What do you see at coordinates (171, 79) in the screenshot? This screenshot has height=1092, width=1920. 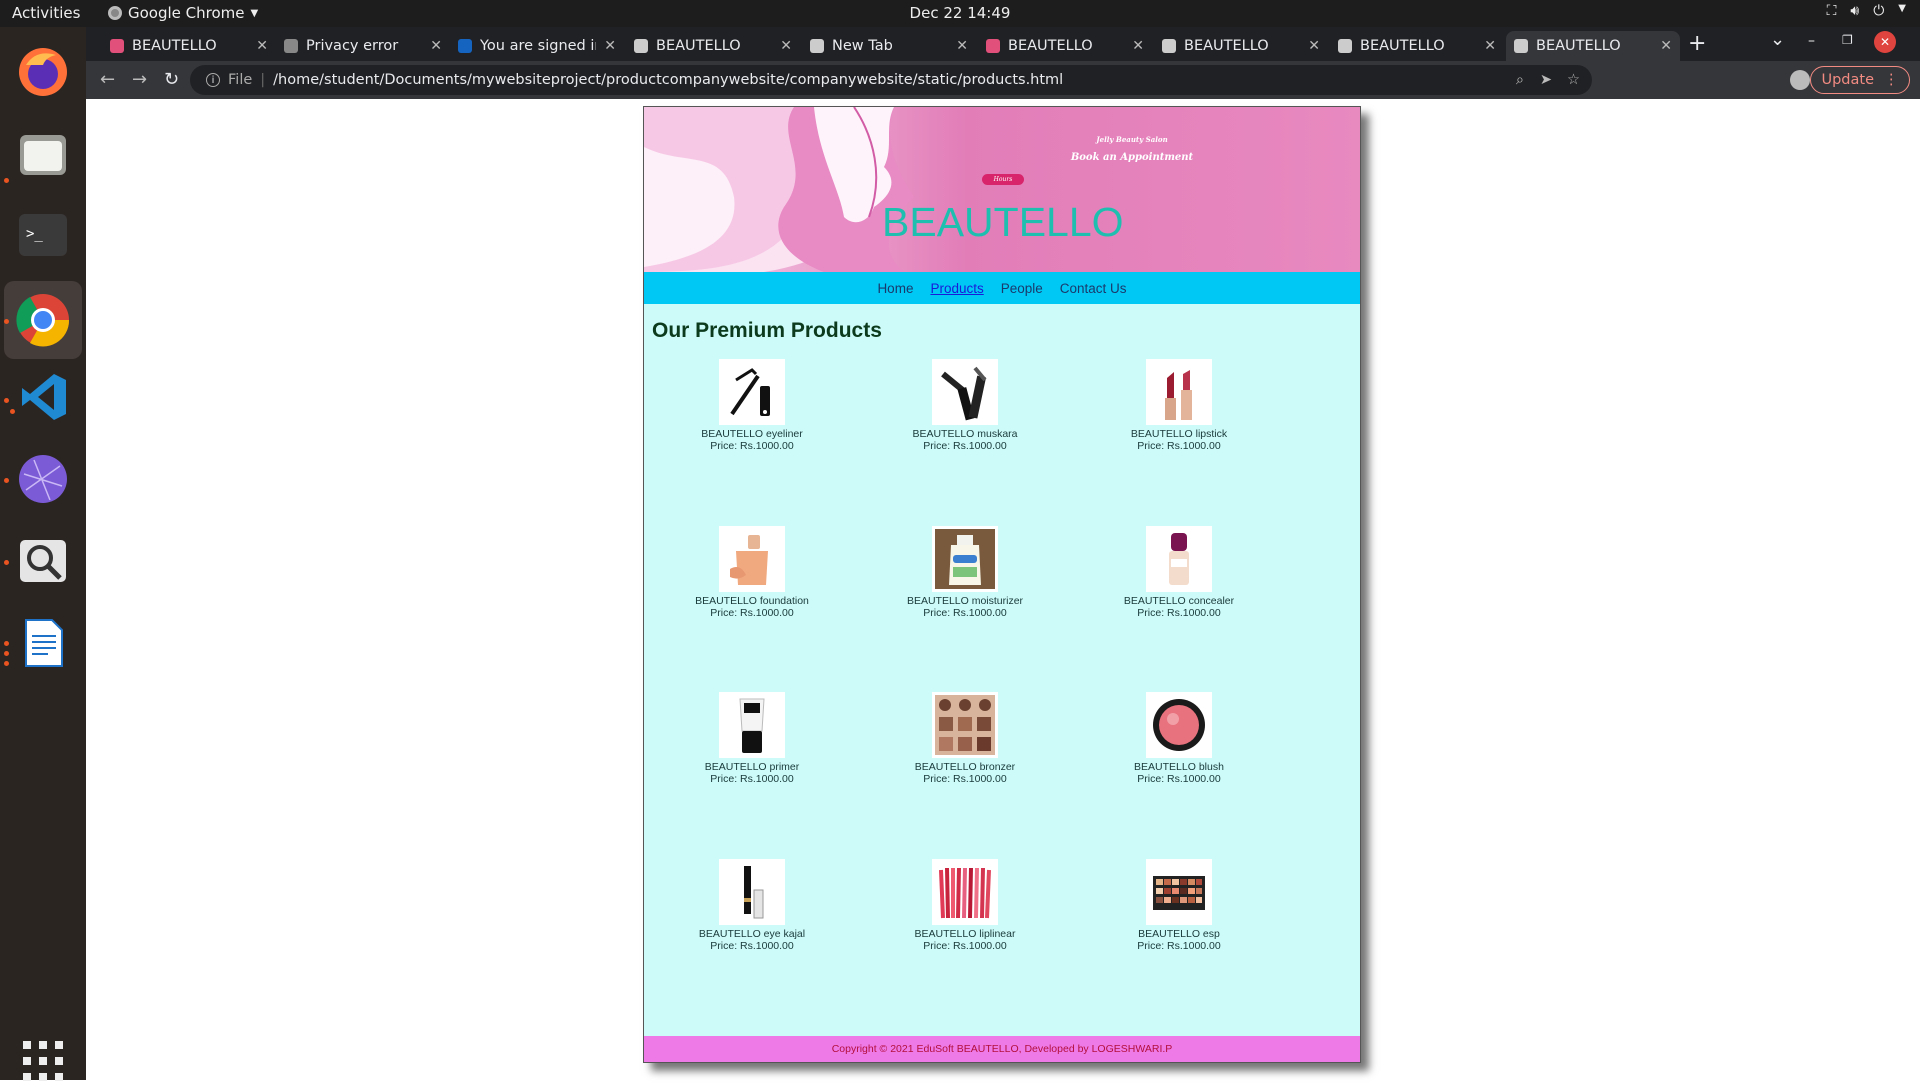 I see `reload-icon: ↻` at bounding box center [171, 79].